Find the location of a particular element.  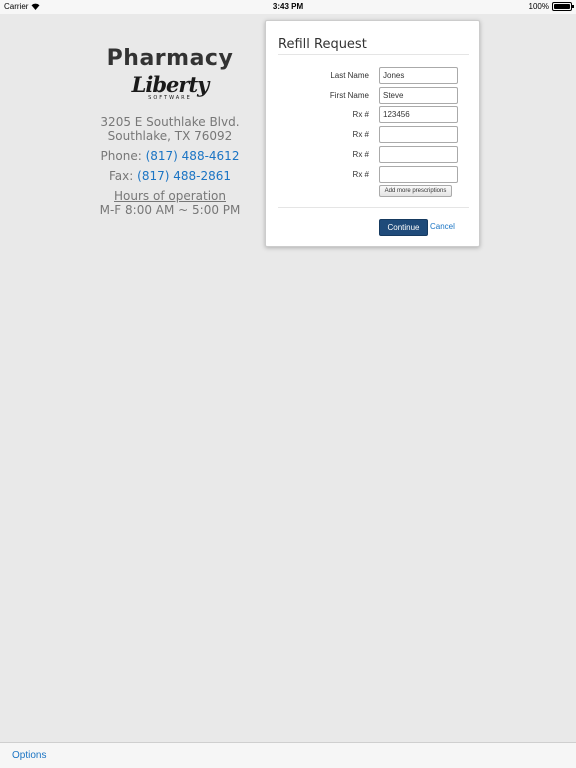

rx-label-3: Rx # is located at coordinates (360, 154).